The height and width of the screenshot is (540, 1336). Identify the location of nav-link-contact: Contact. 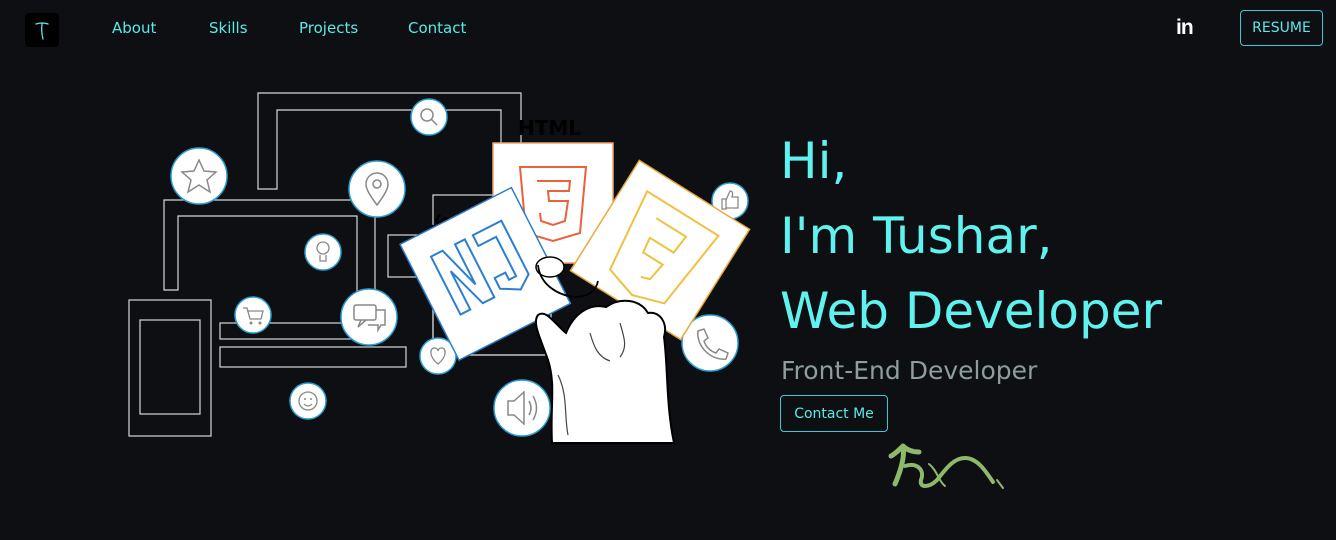
(437, 28).